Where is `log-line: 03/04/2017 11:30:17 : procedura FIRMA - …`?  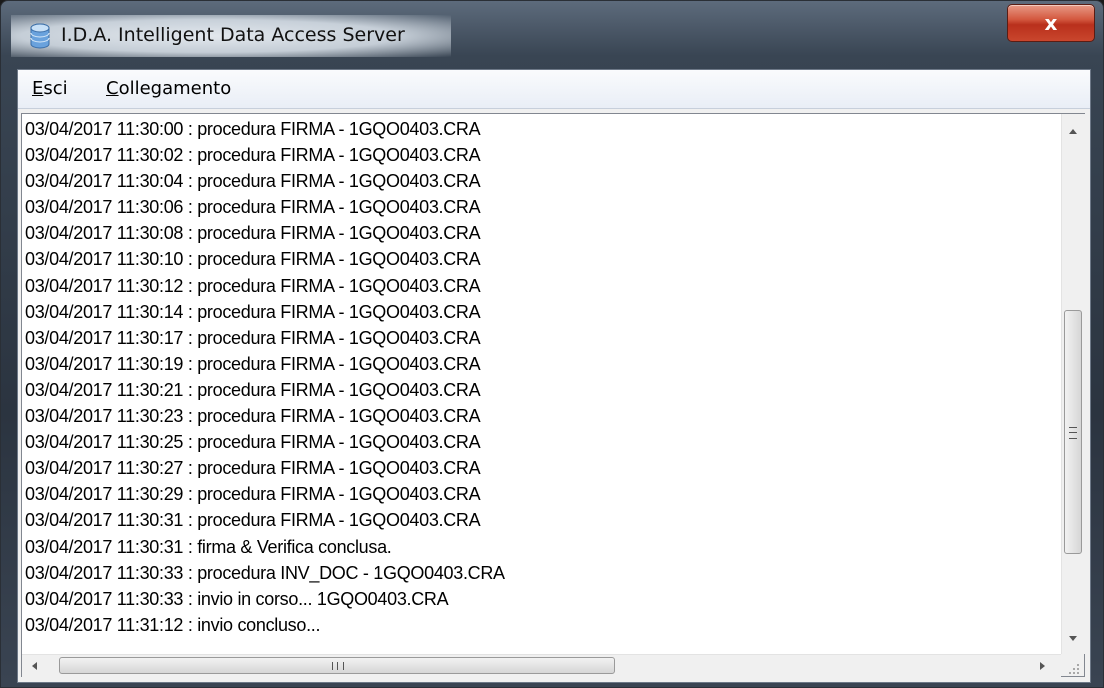 log-line: 03/04/2017 11:30:17 : procedura FIRMA - … is located at coordinates (534, 338).